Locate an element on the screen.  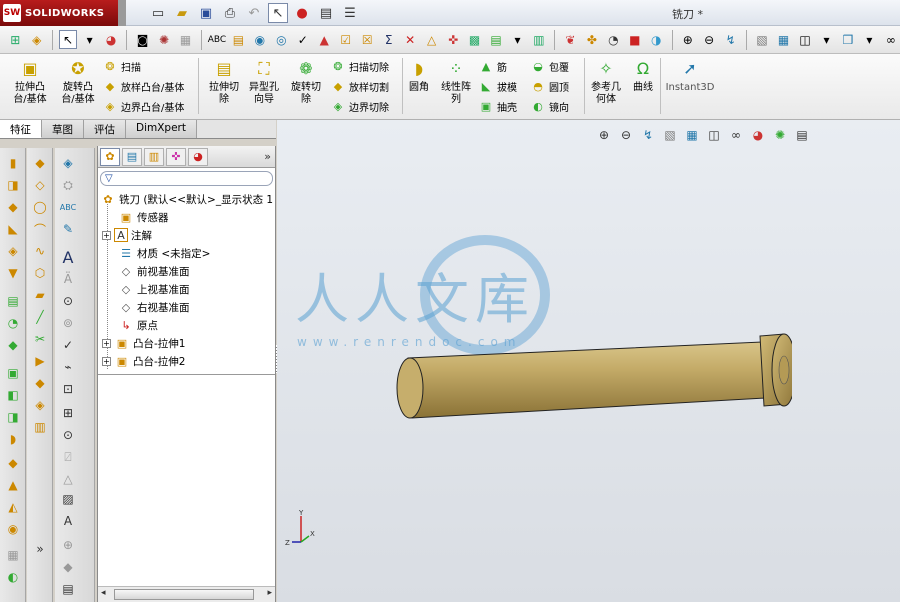
dome-button: ◓ 圆顶 is located at coordinates (549, 86).